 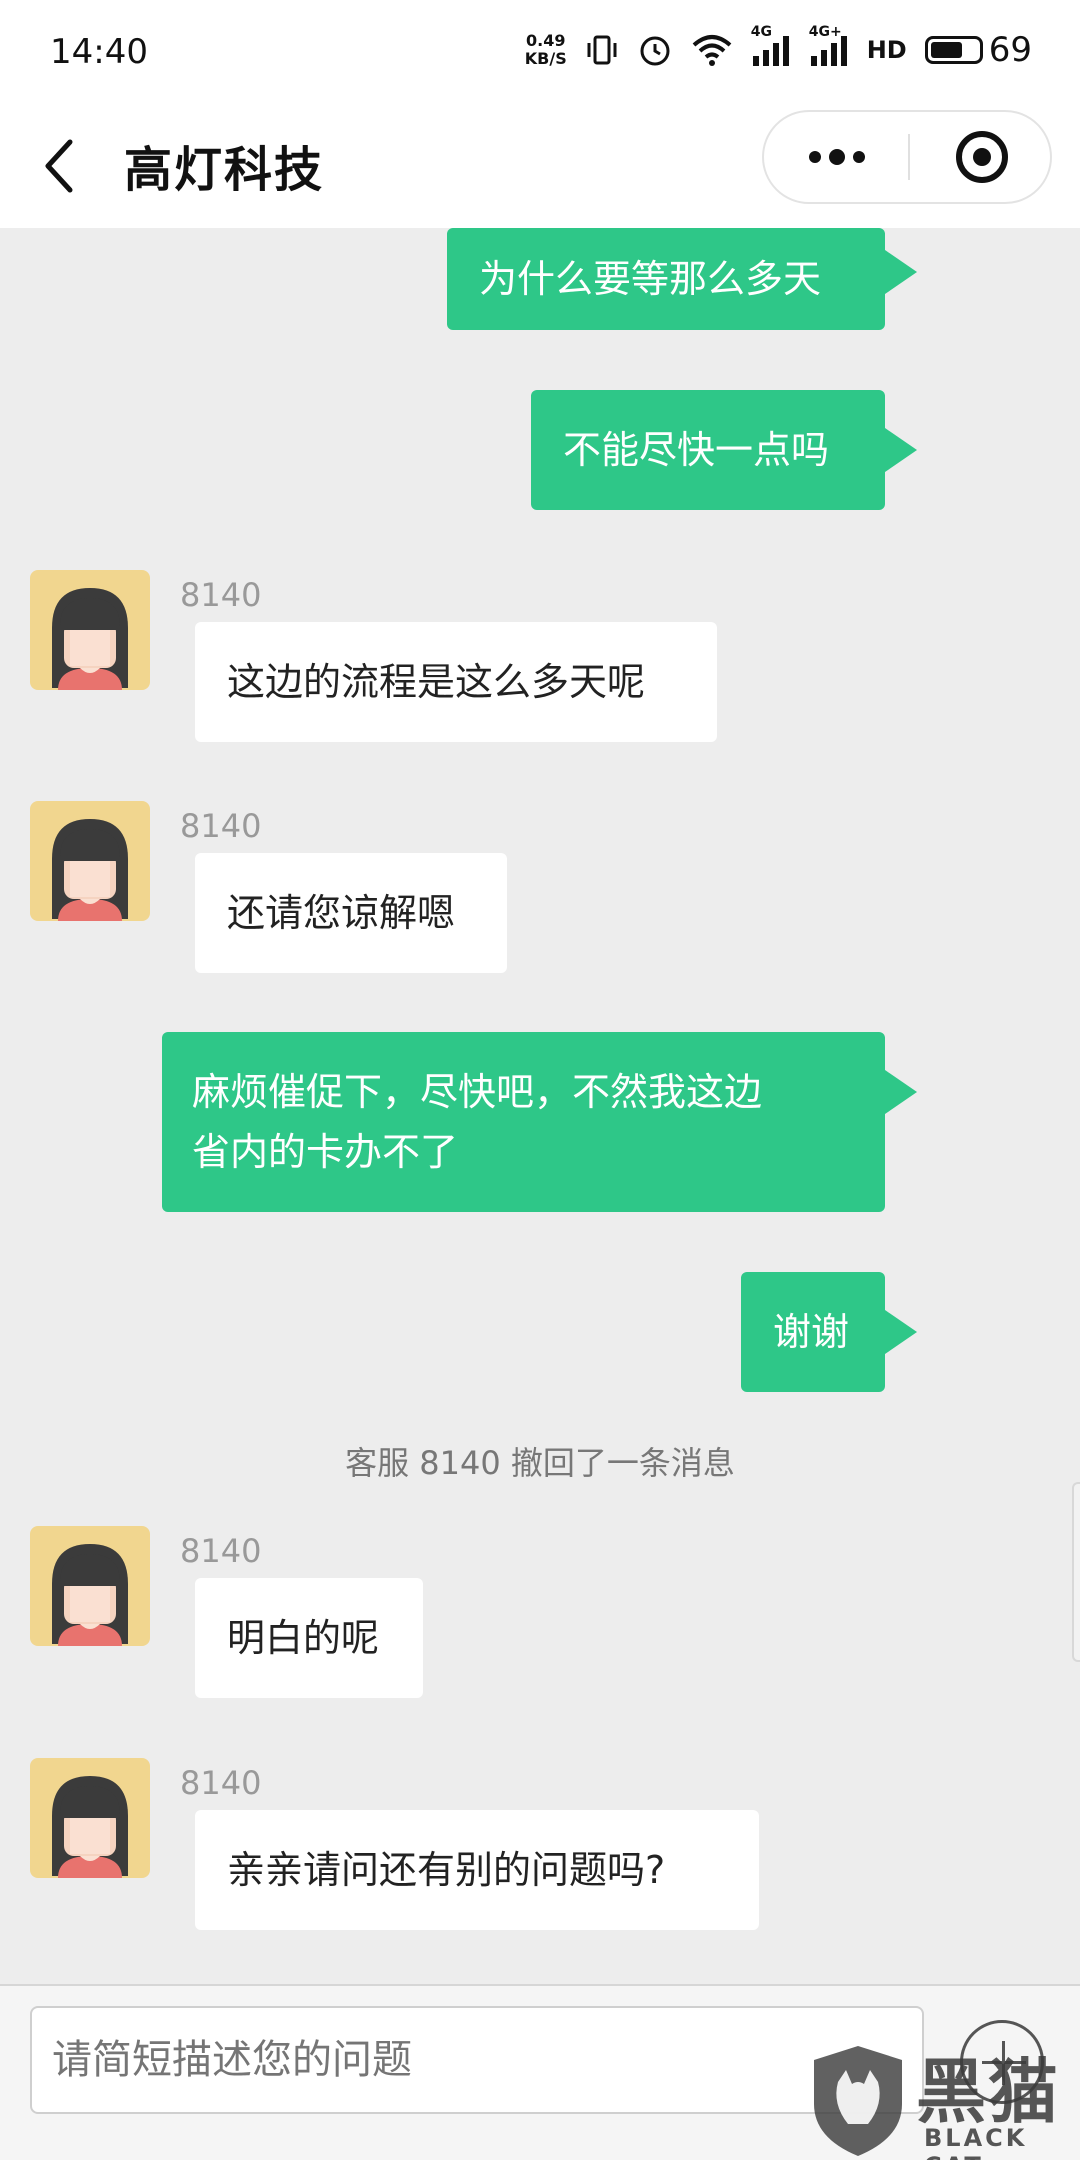 I want to click on message-text: 这边的流程是这么多天呢, so click(x=436, y=682).